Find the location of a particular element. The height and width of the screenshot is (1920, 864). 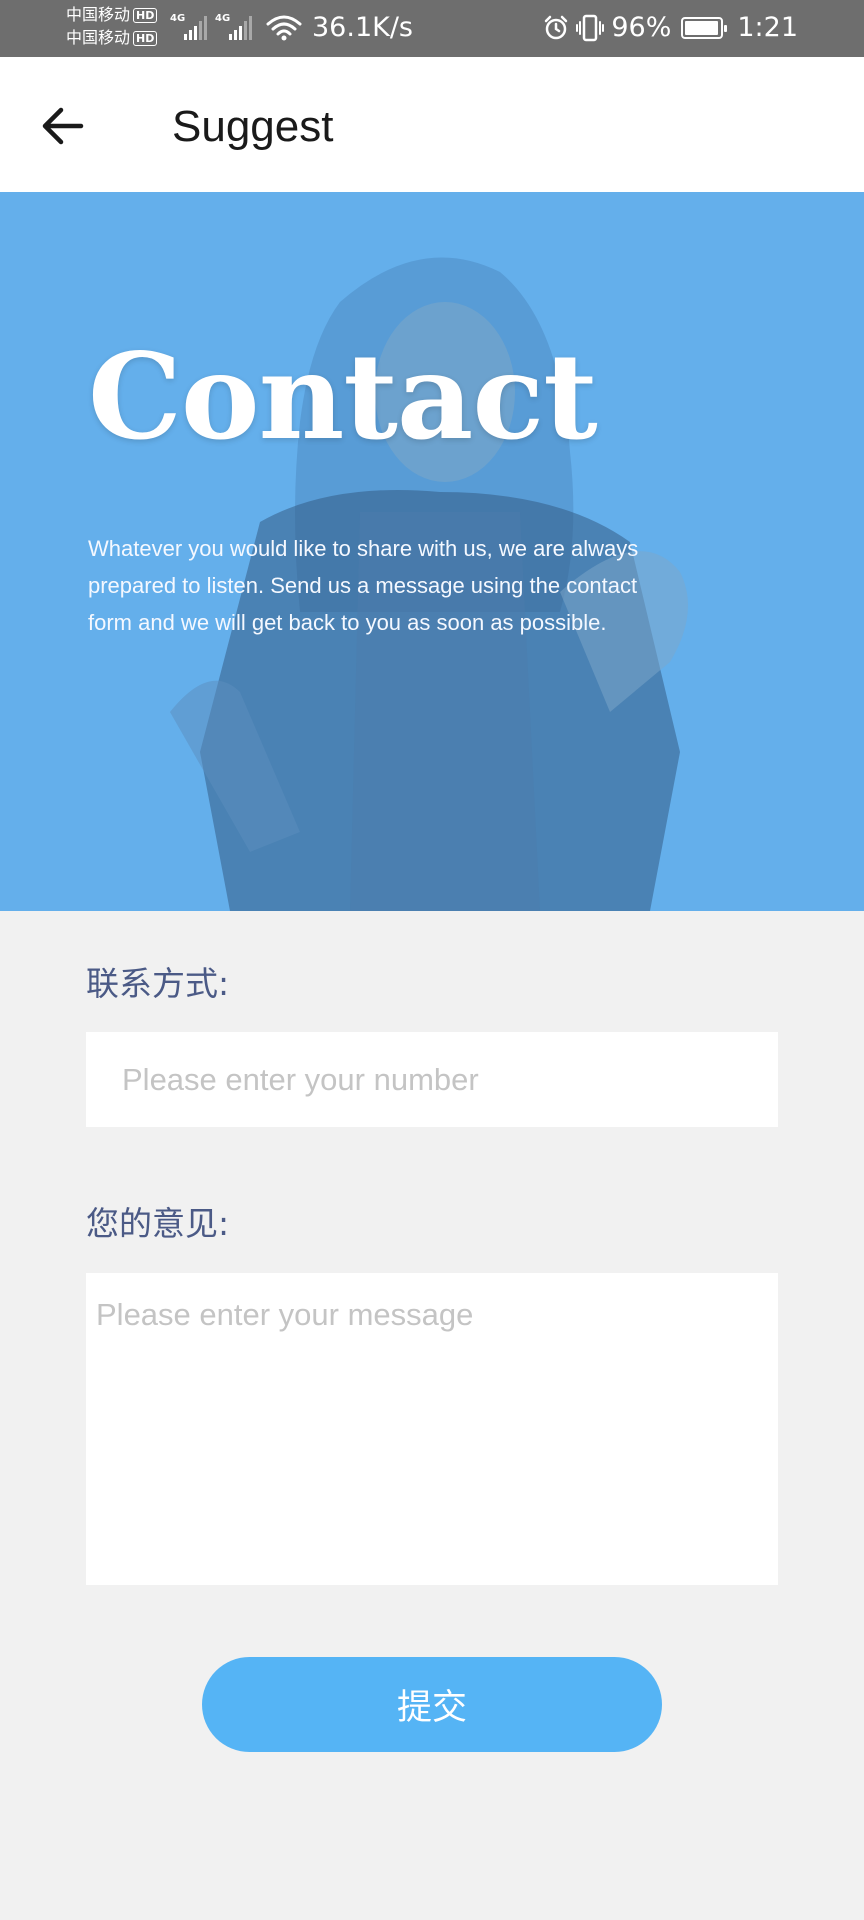

arrow-left-icon is located at coordinates (63, 126).